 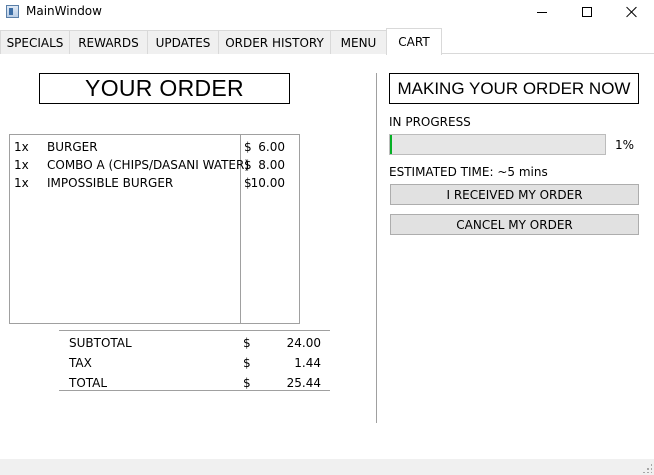 I want to click on panel-divider, so click(x=376, y=248).